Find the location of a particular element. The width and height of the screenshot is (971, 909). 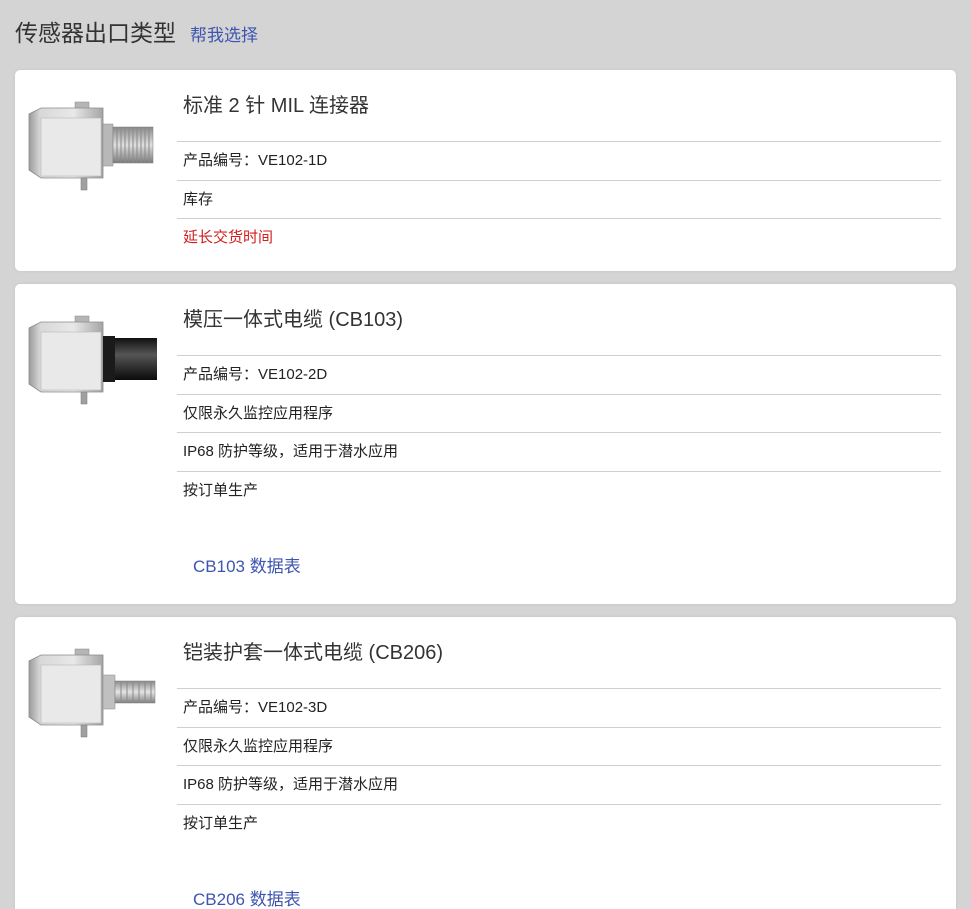

product-part-number: 产品编号：VE102-1D is located at coordinates (559, 161).